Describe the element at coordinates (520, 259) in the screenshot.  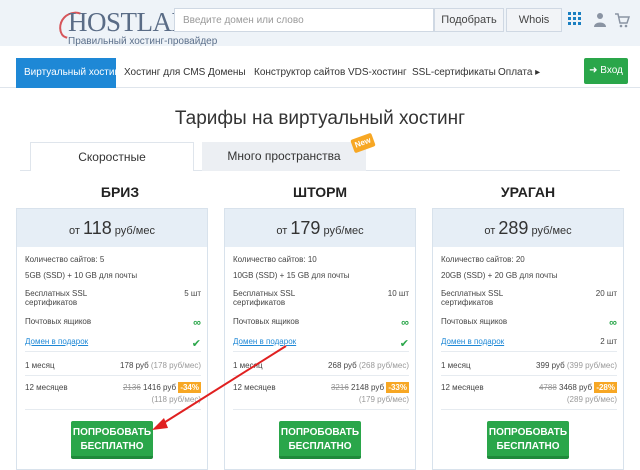
I see `sites-value: 20` at that location.